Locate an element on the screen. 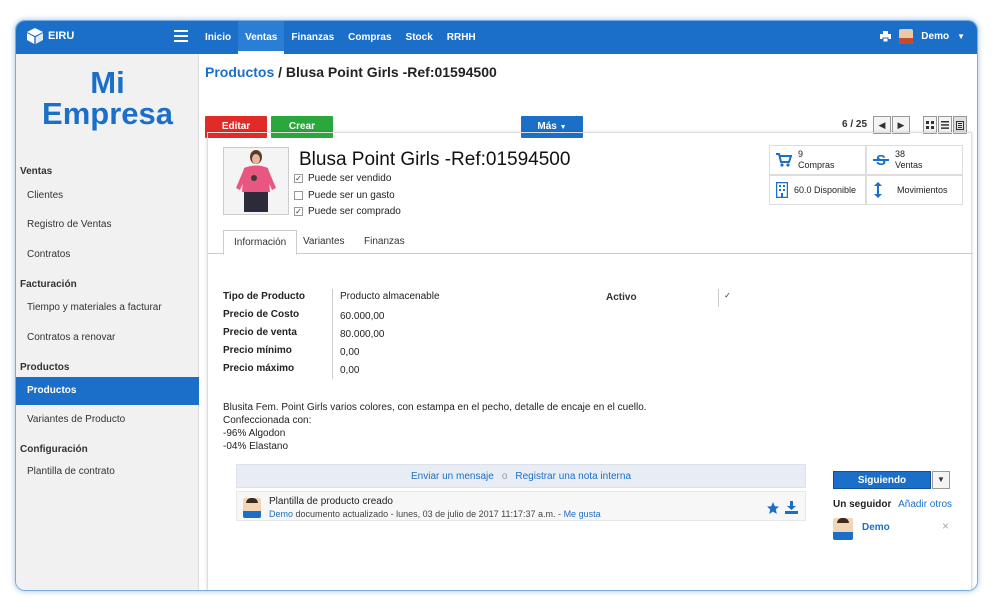  pager-counter: 6 / 25 is located at coordinates (855, 124).